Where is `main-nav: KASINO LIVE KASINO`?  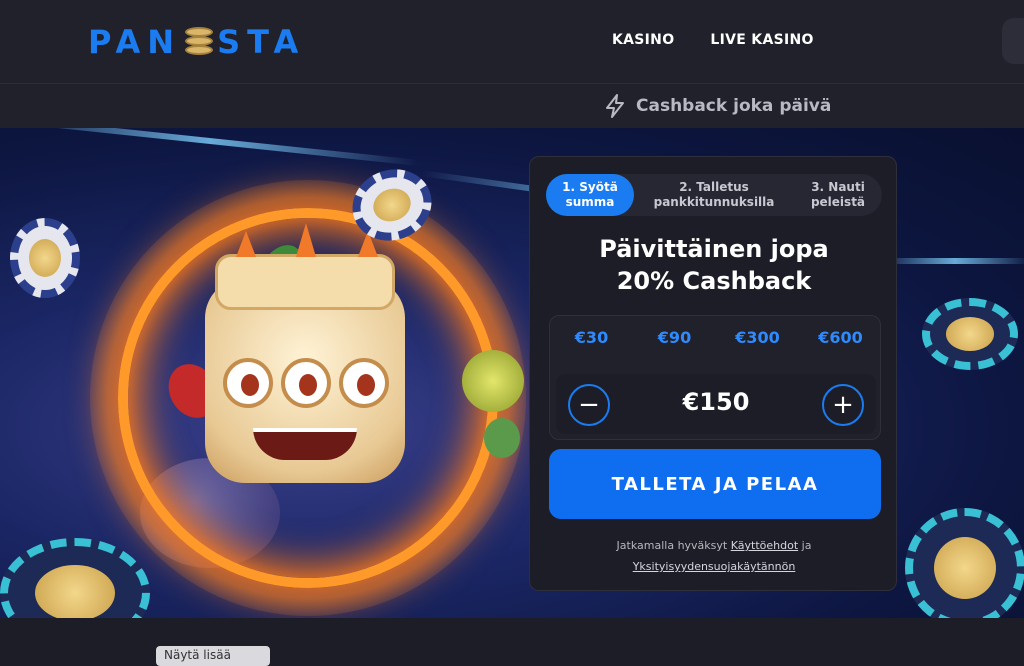
main-nav: KASINO LIVE KASINO is located at coordinates (713, 40).